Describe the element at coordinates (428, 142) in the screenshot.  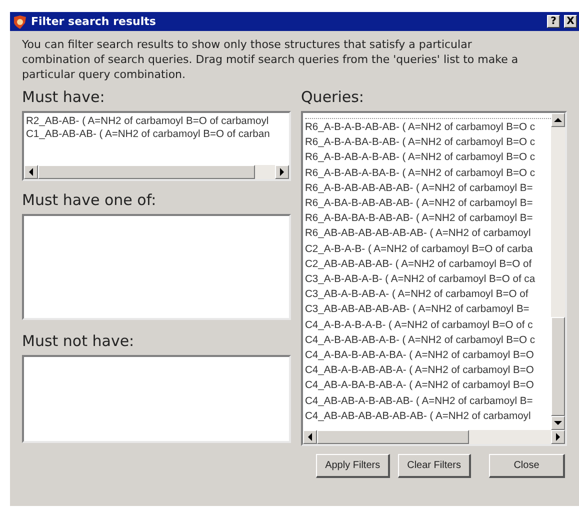
I see `list-item: R6_A-B-A-BA-B-AB- ( A=NH2 of carbamoyl B=O c` at that location.